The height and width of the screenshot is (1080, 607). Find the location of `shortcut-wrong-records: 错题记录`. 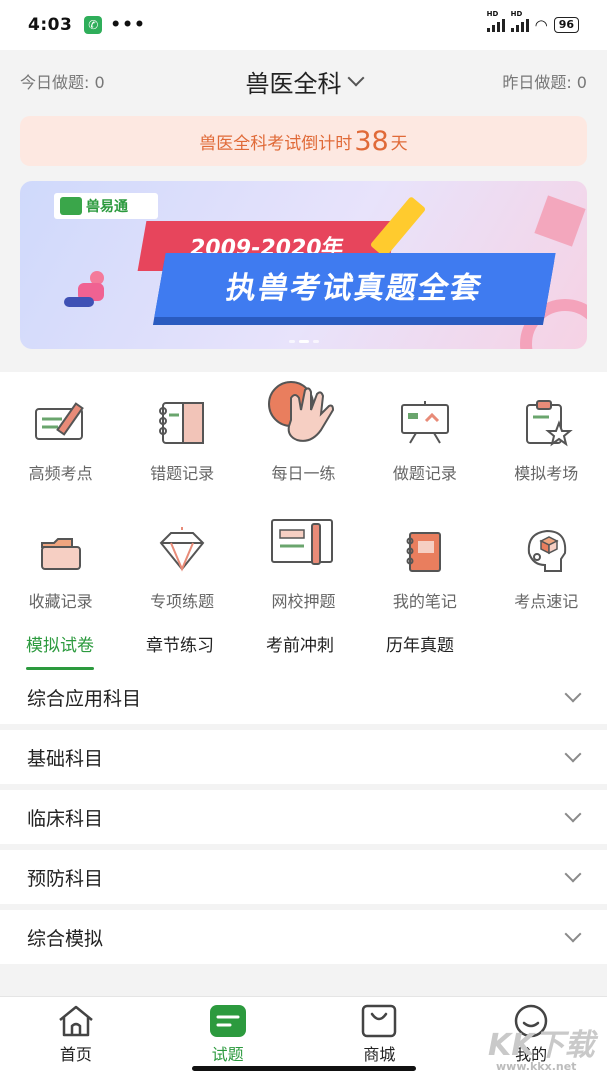

shortcut-wrong-records: 错题记录 is located at coordinates (182, 438).